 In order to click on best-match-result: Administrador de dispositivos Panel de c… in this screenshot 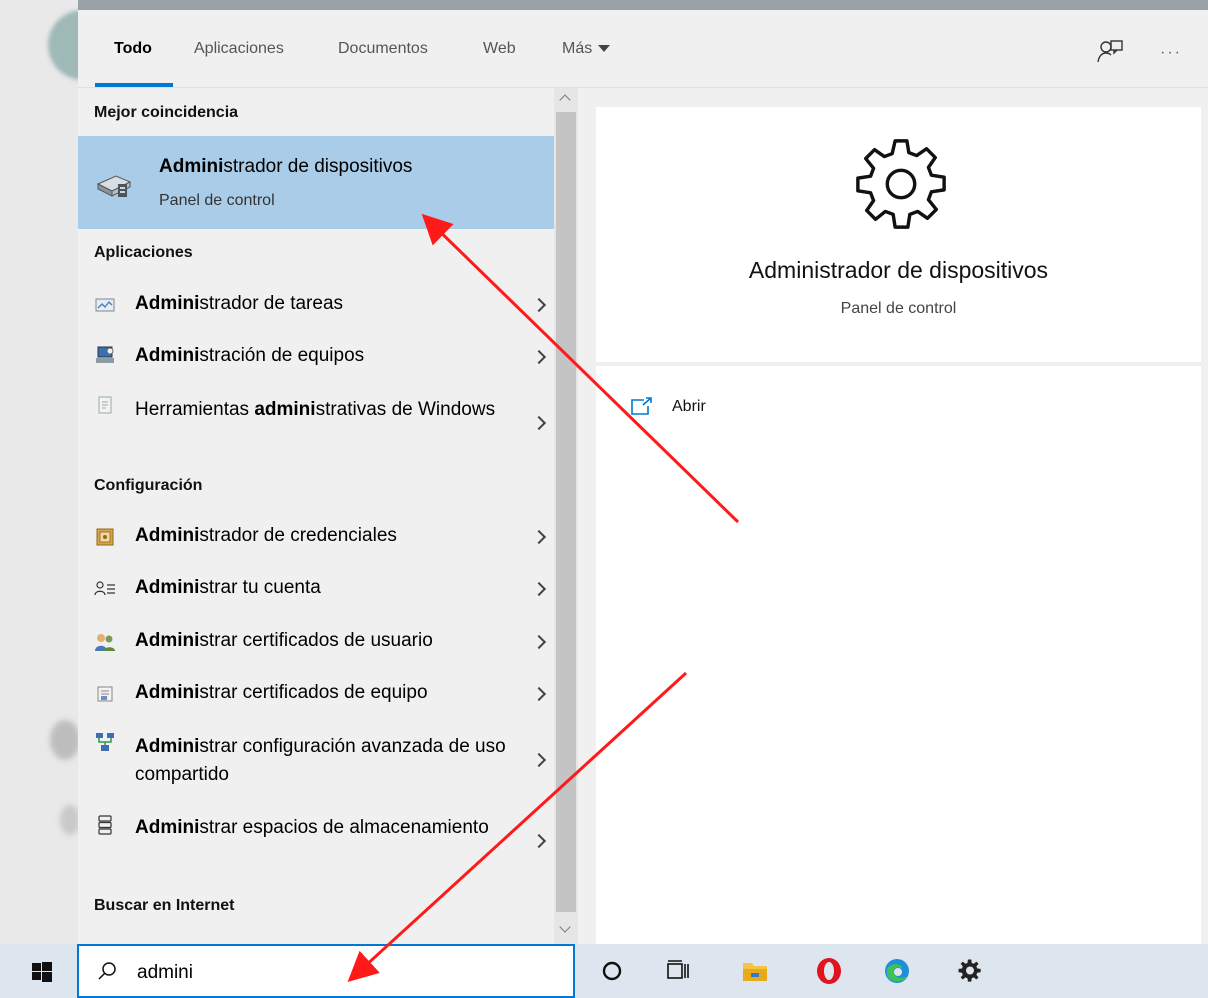, I will do `click(316, 182)`.